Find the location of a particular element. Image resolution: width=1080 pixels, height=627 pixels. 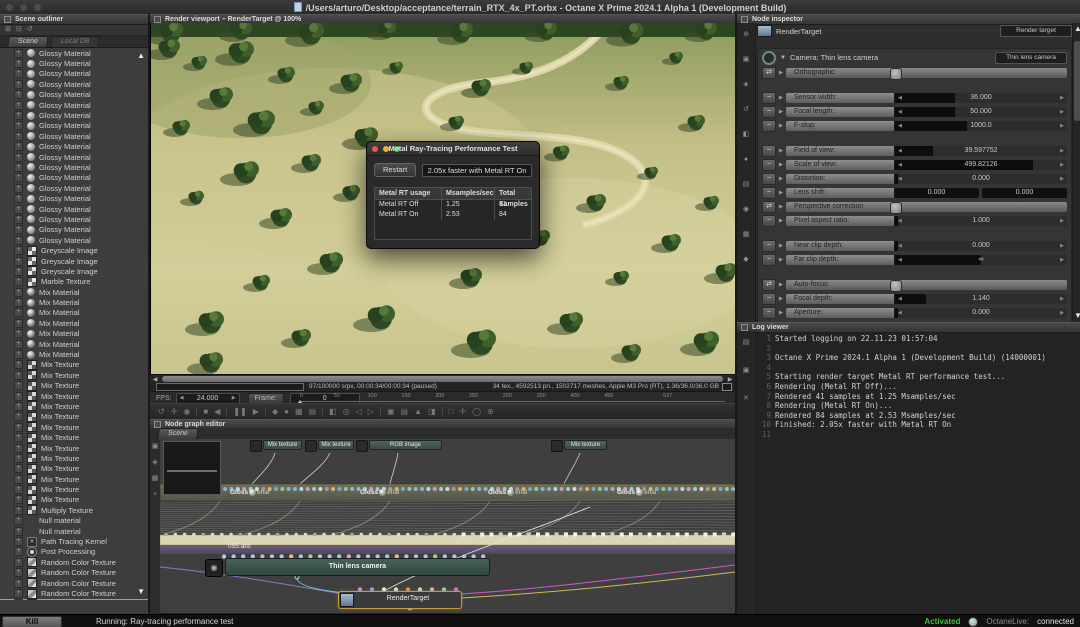

export-icon: ▲ is located at coordinates (418, 412).